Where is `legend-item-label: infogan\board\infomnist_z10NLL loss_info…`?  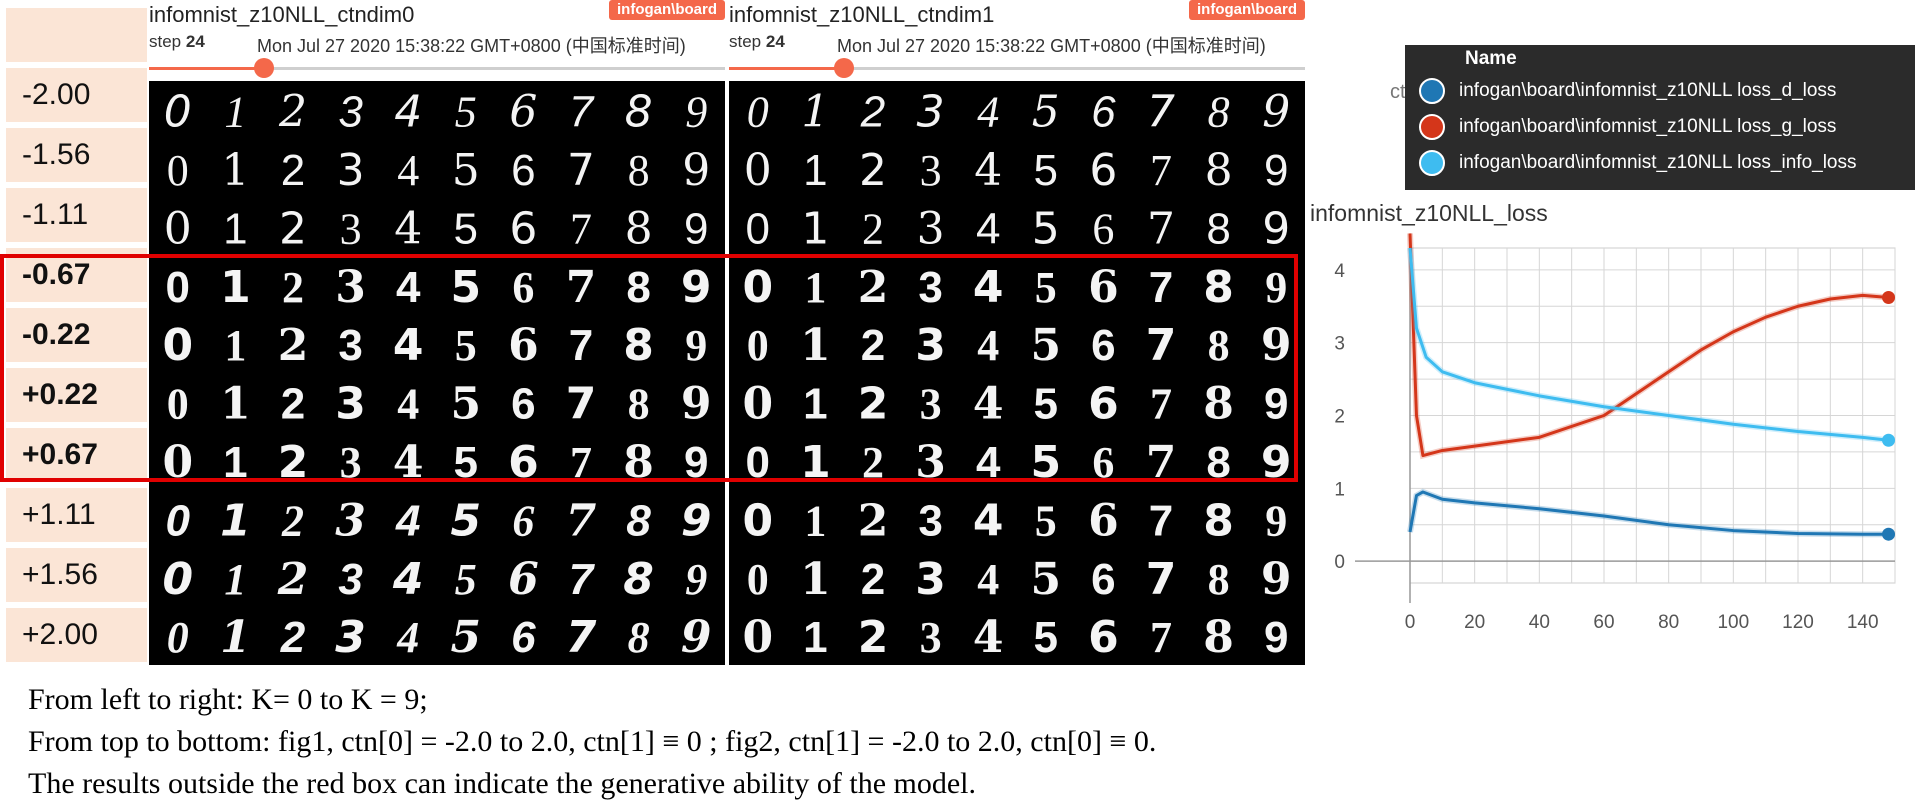 legend-item-label: infogan\board\infomnist_z10NLL loss_info… is located at coordinates (1658, 162).